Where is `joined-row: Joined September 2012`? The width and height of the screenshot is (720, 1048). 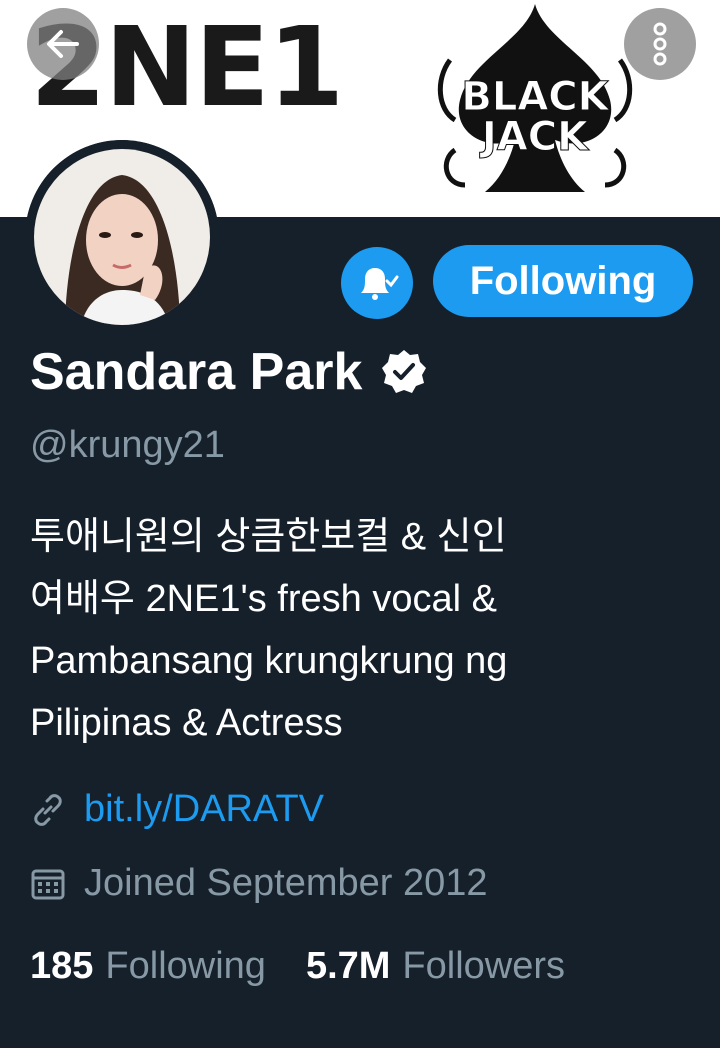 joined-row: Joined September 2012 is located at coordinates (259, 883).